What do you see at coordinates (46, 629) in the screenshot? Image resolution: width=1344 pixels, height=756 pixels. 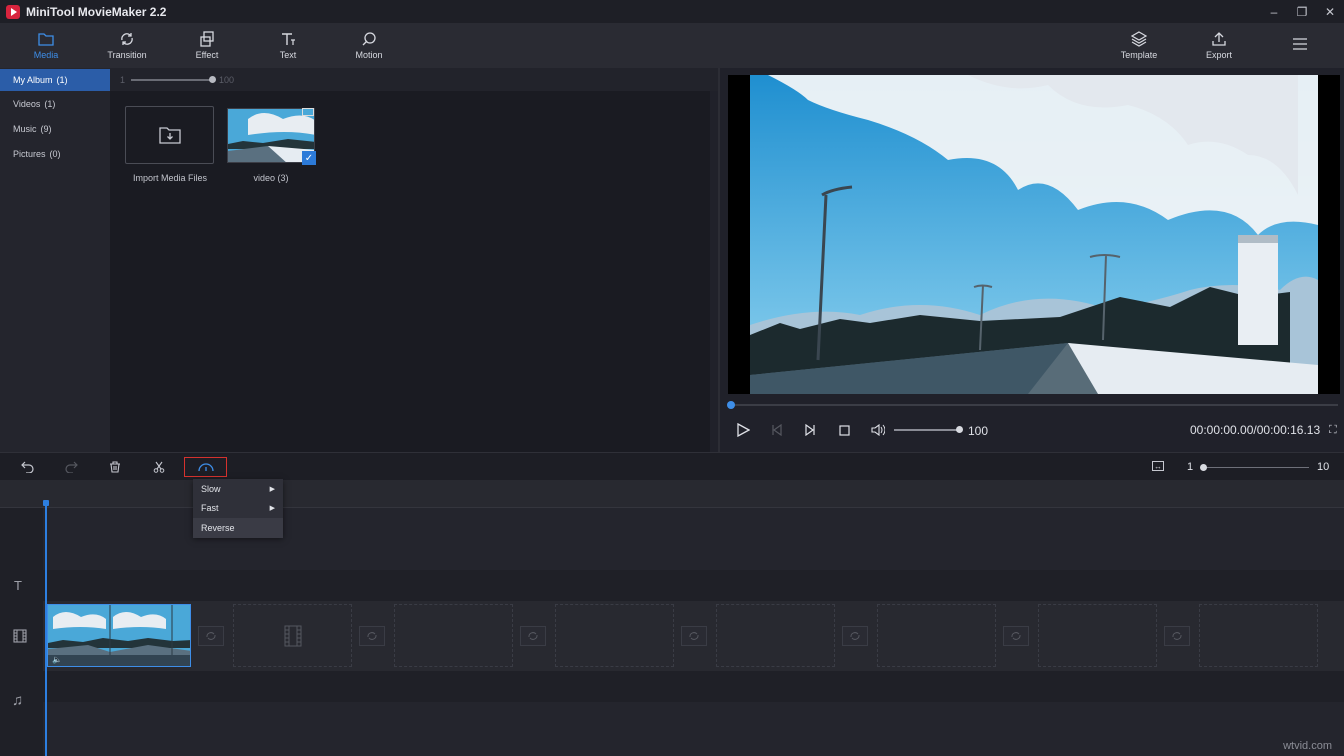 I see `playhead` at bounding box center [46, 629].